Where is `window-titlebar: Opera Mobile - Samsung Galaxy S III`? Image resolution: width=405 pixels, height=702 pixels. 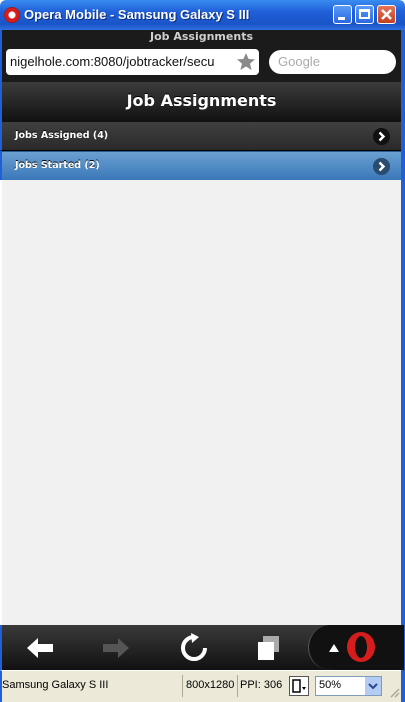 window-titlebar: Opera Mobile - Samsung Galaxy S III is located at coordinates (202, 15).